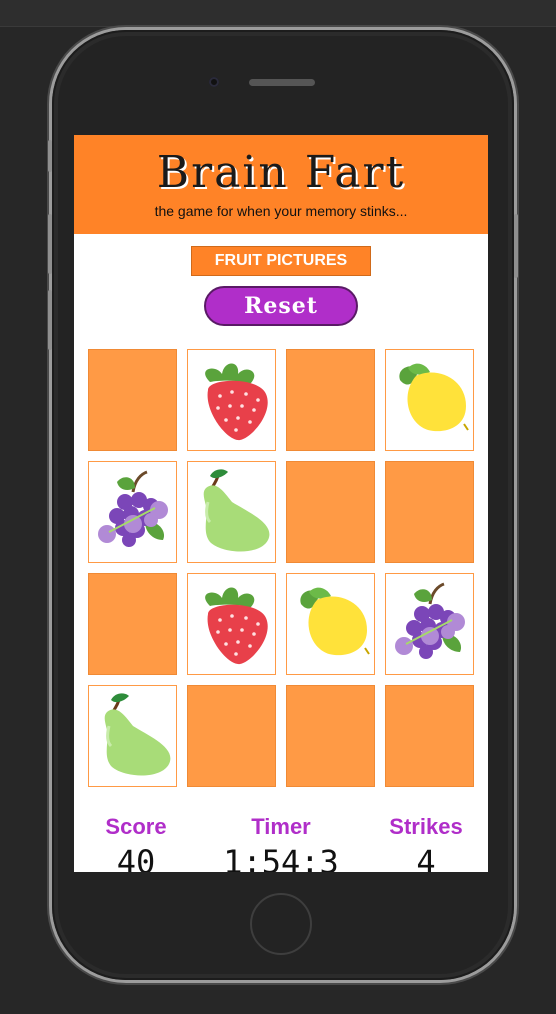 Image resolution: width=556 pixels, height=1014 pixels. I want to click on timer-value: 1:54:3, so click(281, 857).